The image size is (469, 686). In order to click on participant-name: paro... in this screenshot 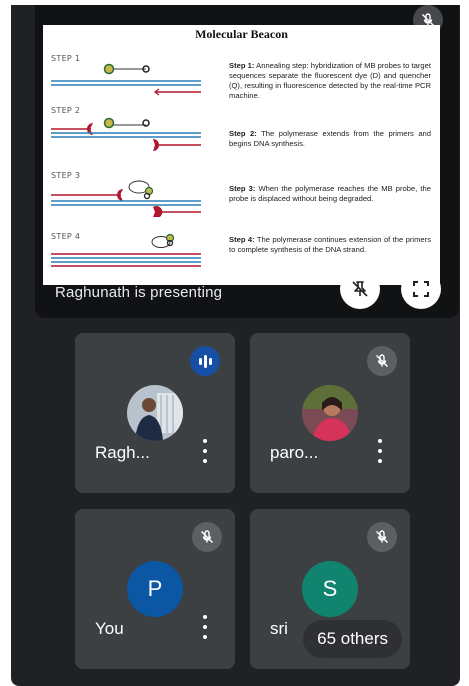, I will do `click(294, 452)`.